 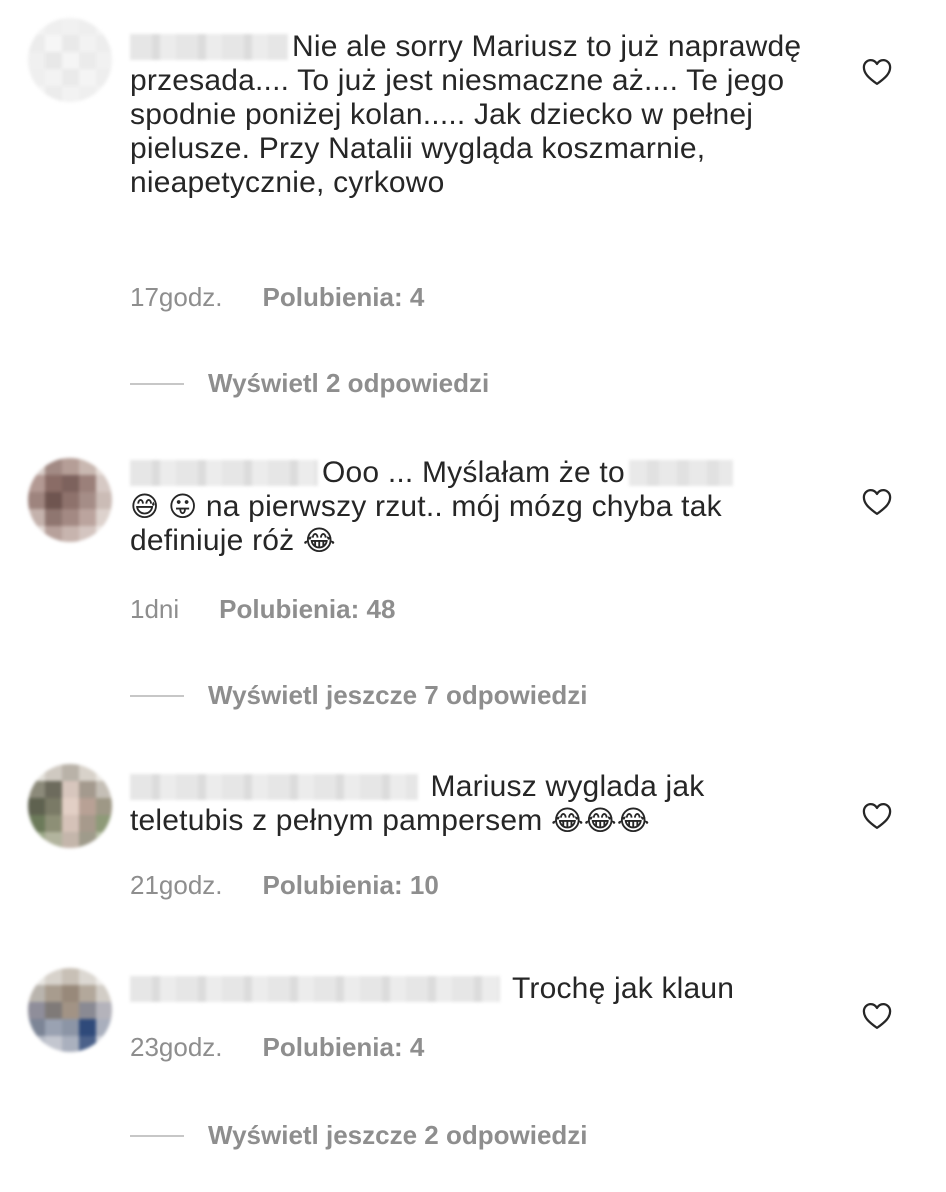 I want to click on comment-text: Trochę jak klaun, so click(x=623, y=988).